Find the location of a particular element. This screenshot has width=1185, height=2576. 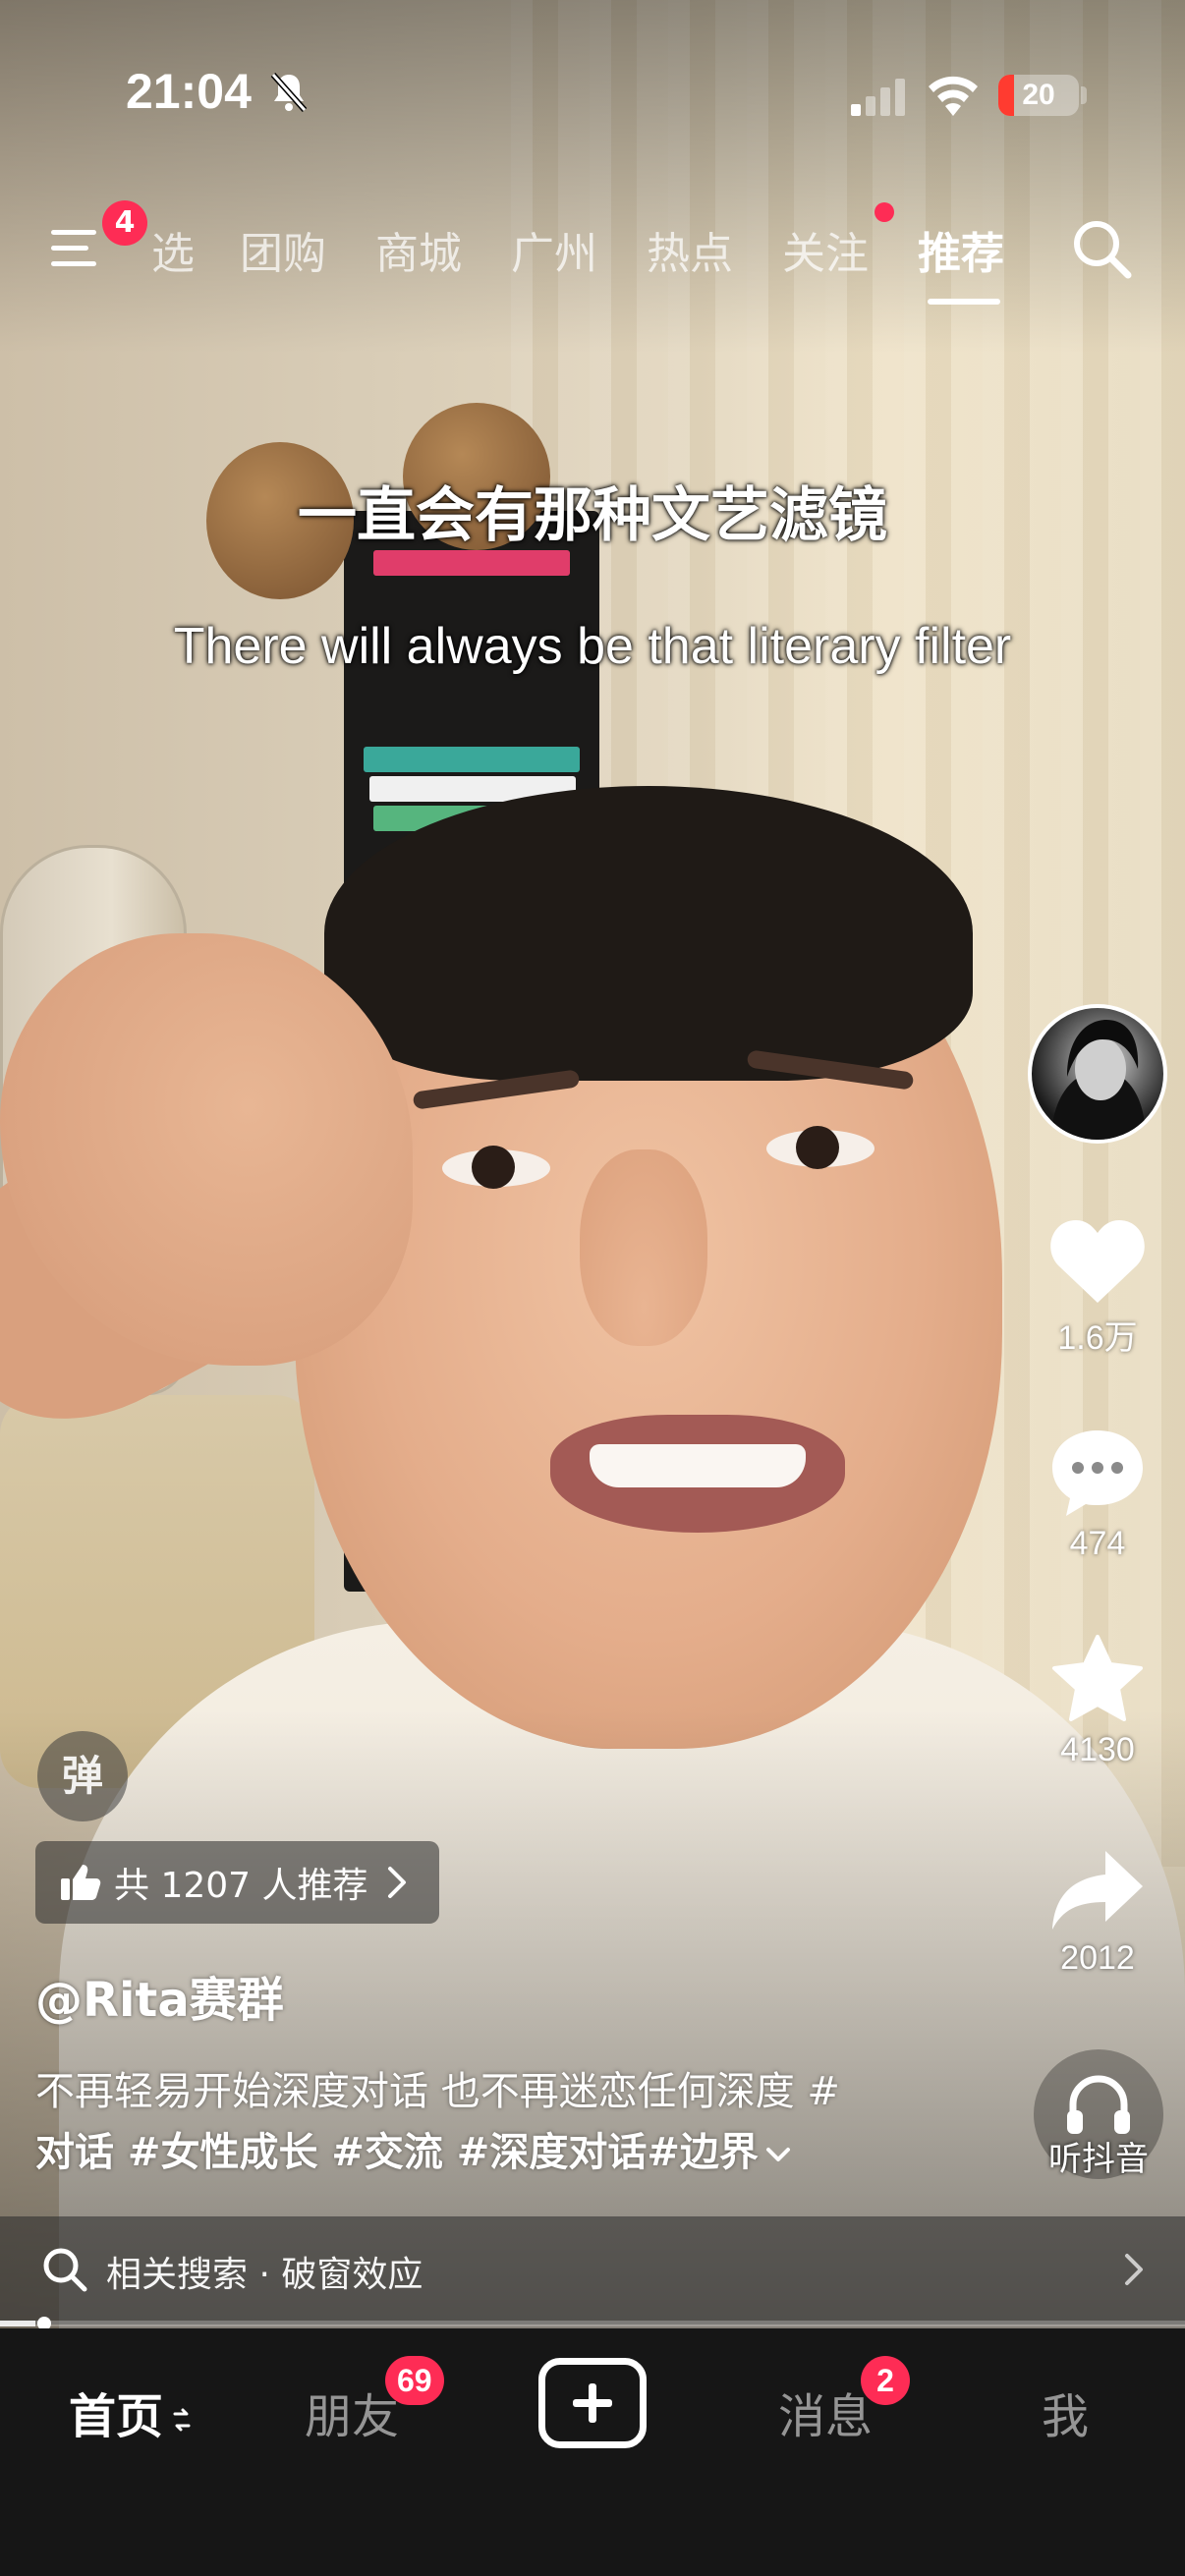

favorite-count: 4130 is located at coordinates (1098, 1749).